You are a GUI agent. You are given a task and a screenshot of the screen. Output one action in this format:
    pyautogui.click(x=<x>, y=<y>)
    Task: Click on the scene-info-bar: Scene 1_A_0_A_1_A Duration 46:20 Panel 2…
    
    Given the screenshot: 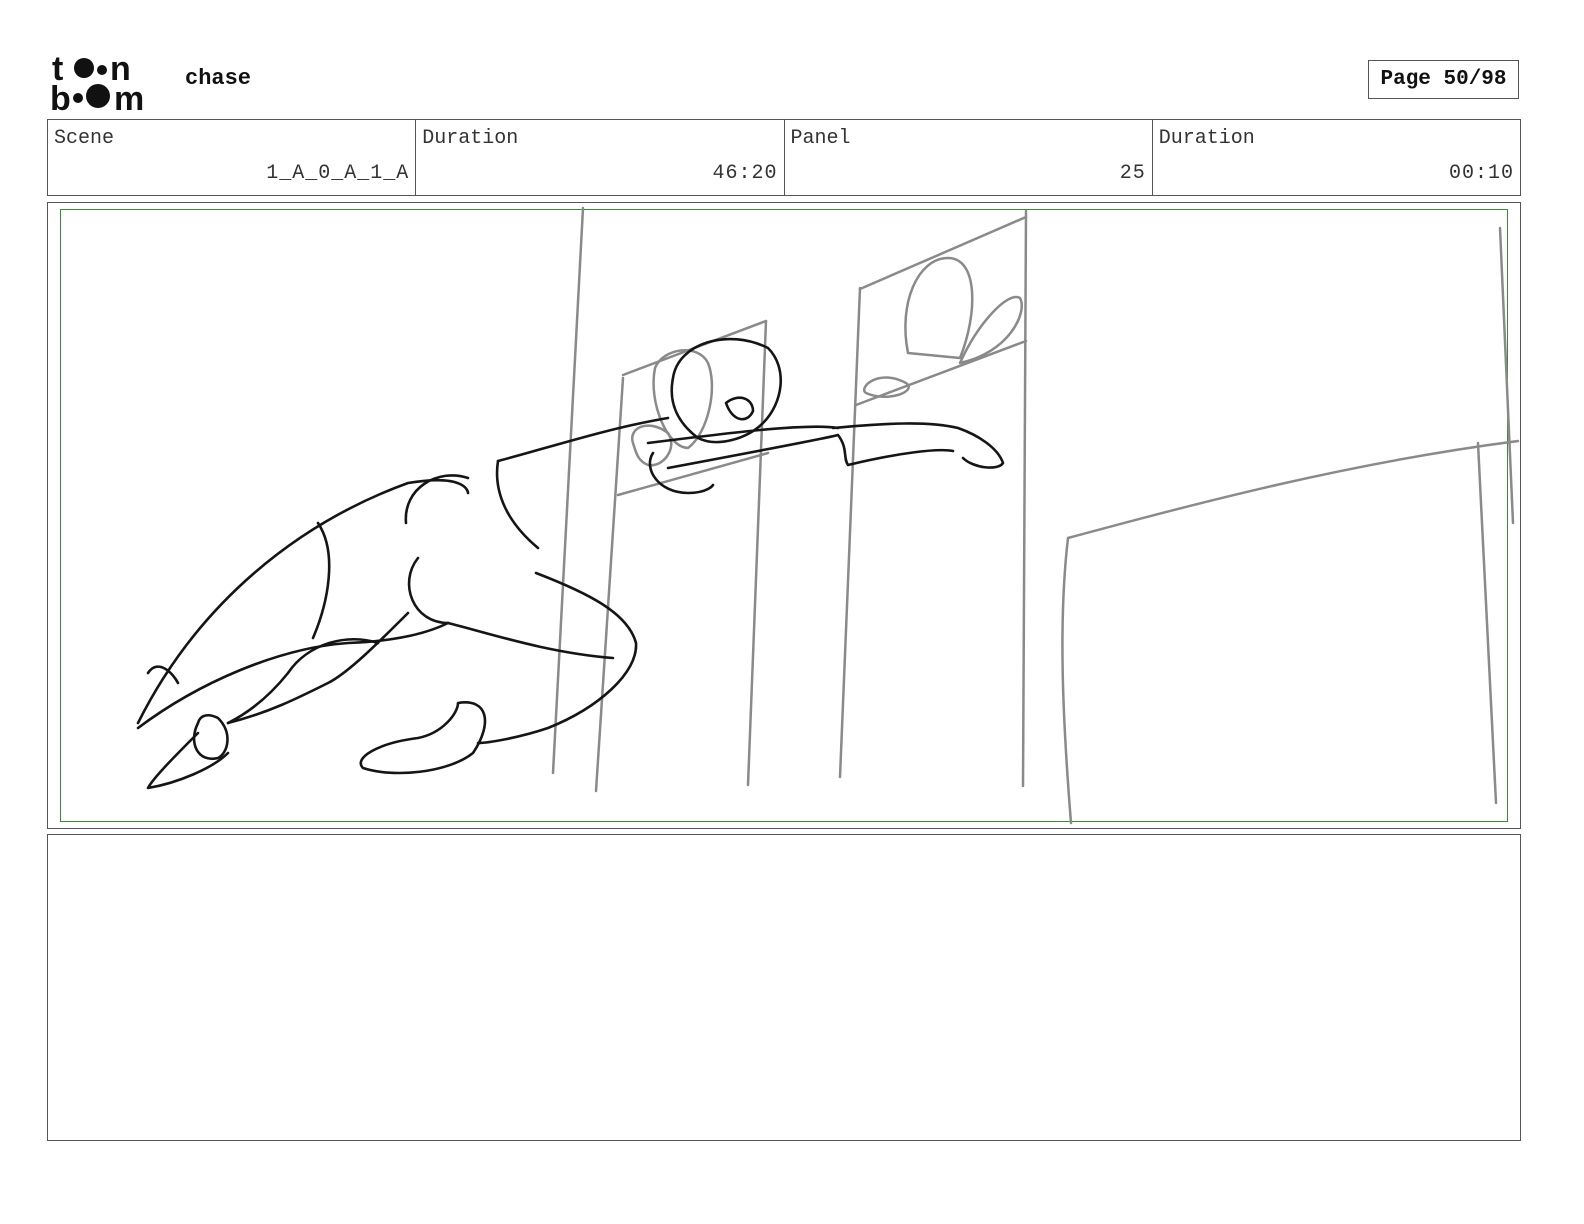 What is the action you would take?
    pyautogui.click(x=784, y=157)
    